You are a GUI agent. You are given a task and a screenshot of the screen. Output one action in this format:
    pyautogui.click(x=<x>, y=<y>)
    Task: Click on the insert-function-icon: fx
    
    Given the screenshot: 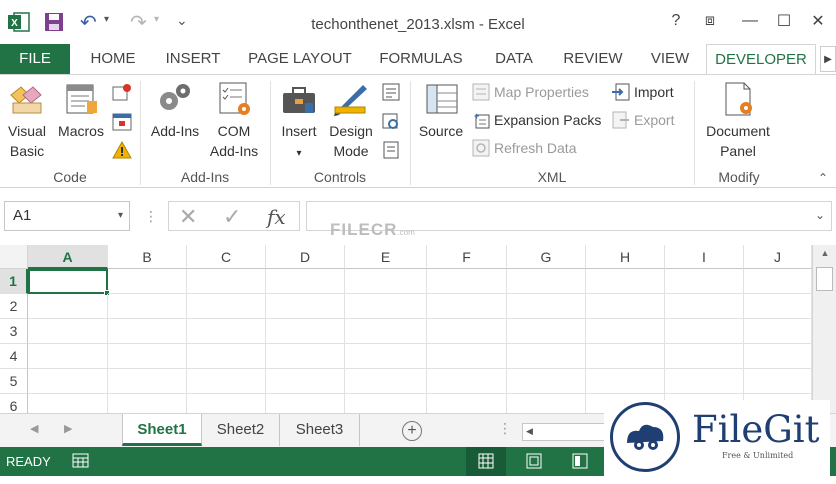 What is the action you would take?
    pyautogui.click(x=276, y=217)
    